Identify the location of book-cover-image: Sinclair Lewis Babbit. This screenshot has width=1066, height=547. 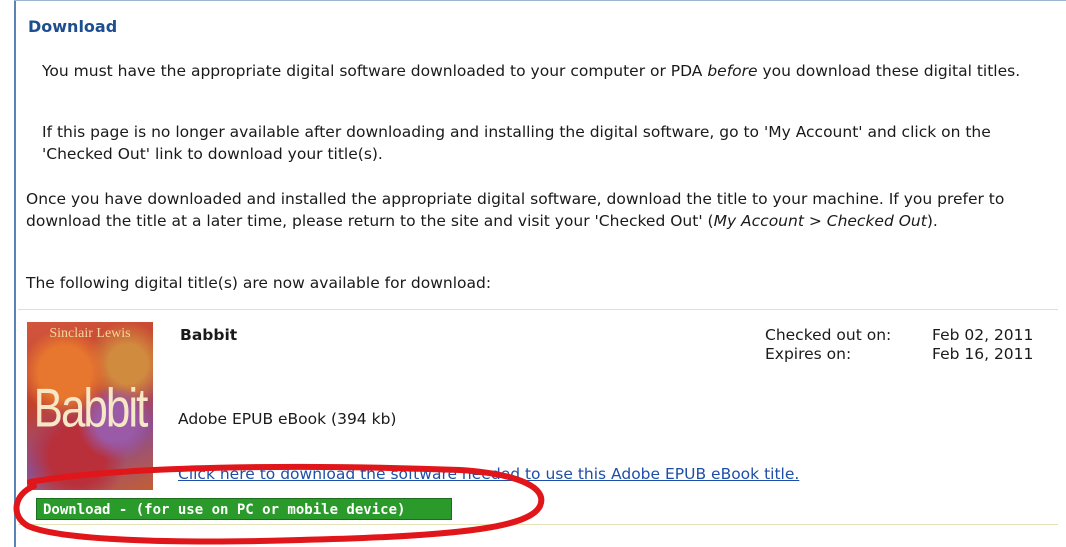
(90, 406).